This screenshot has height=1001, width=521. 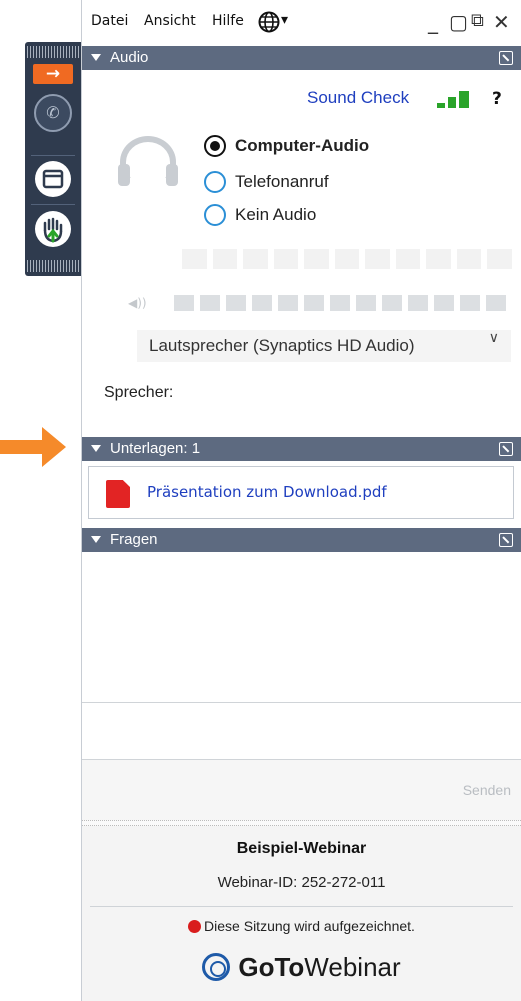 I want to click on documents-section-header: Unterlagen: 1, so click(x=301, y=449).